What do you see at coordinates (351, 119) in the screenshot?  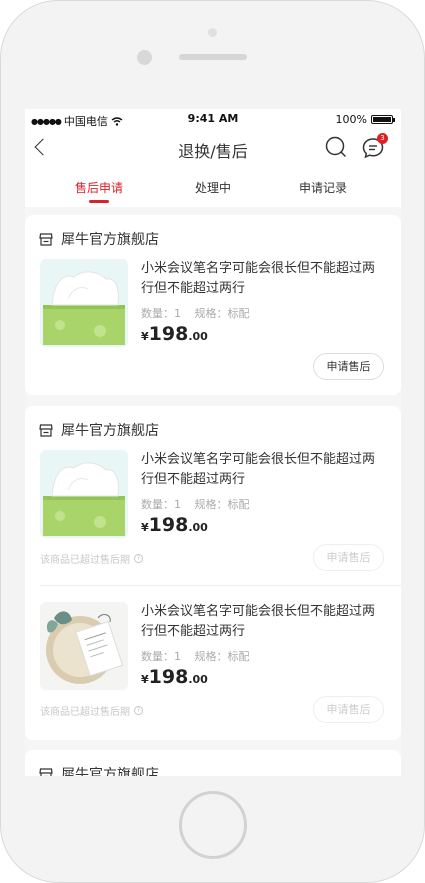 I see `battery-percent: 100%` at bounding box center [351, 119].